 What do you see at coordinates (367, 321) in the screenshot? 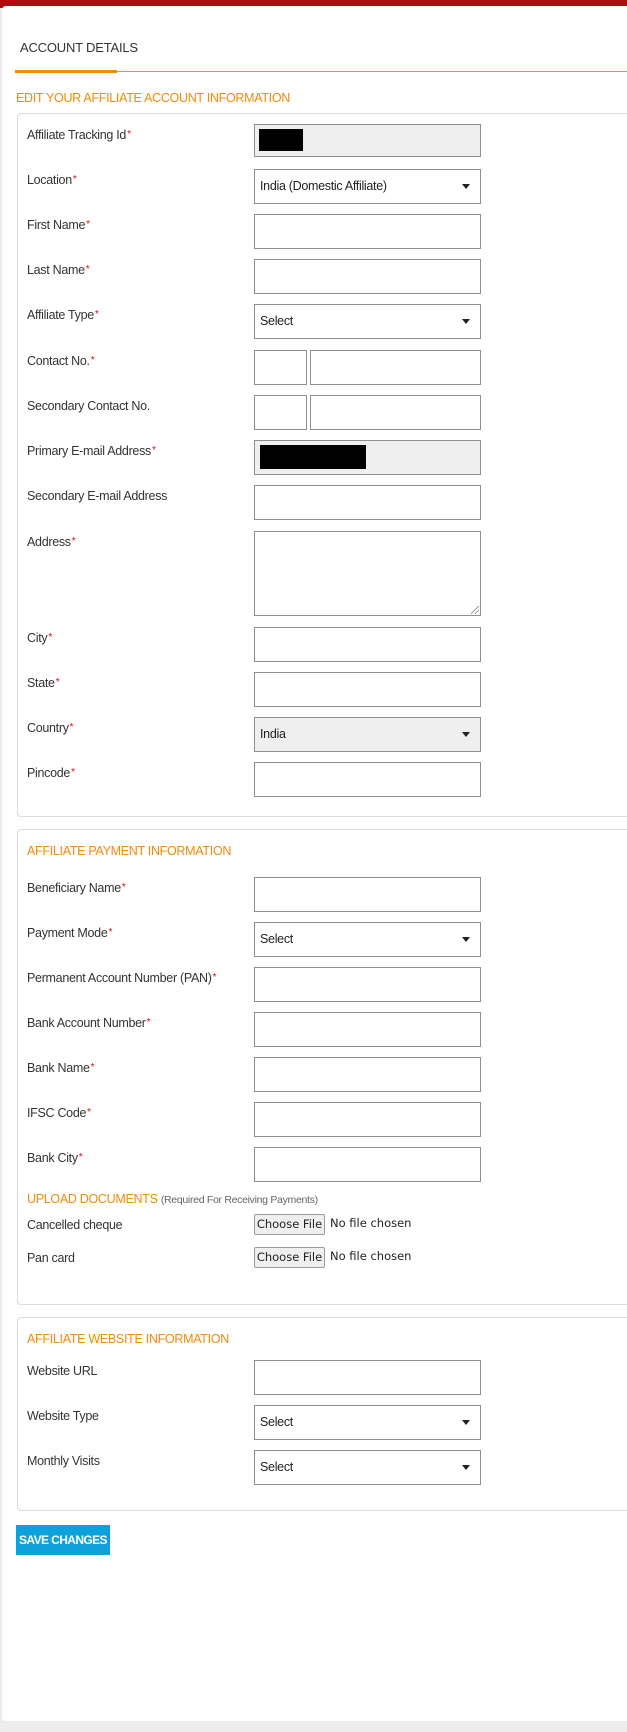
I see `affiliate-type-select: Select` at bounding box center [367, 321].